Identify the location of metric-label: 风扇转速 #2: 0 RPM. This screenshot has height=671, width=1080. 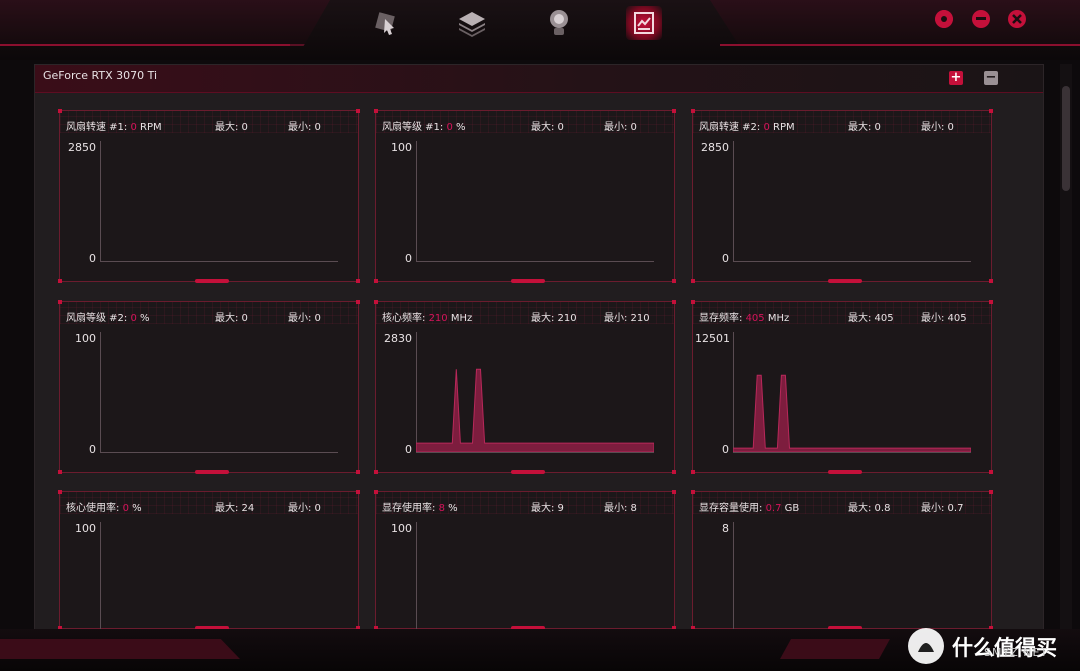
(747, 125).